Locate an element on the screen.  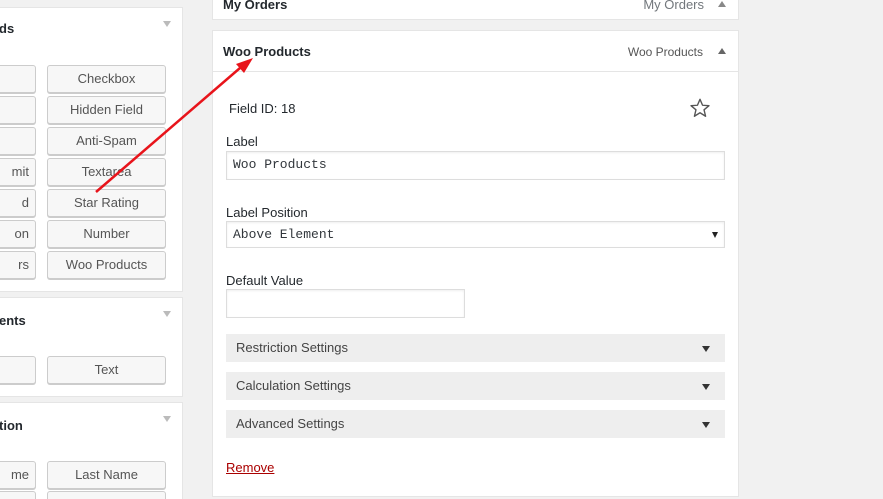
section-label: Calculation Settings is located at coordinates (293, 385).